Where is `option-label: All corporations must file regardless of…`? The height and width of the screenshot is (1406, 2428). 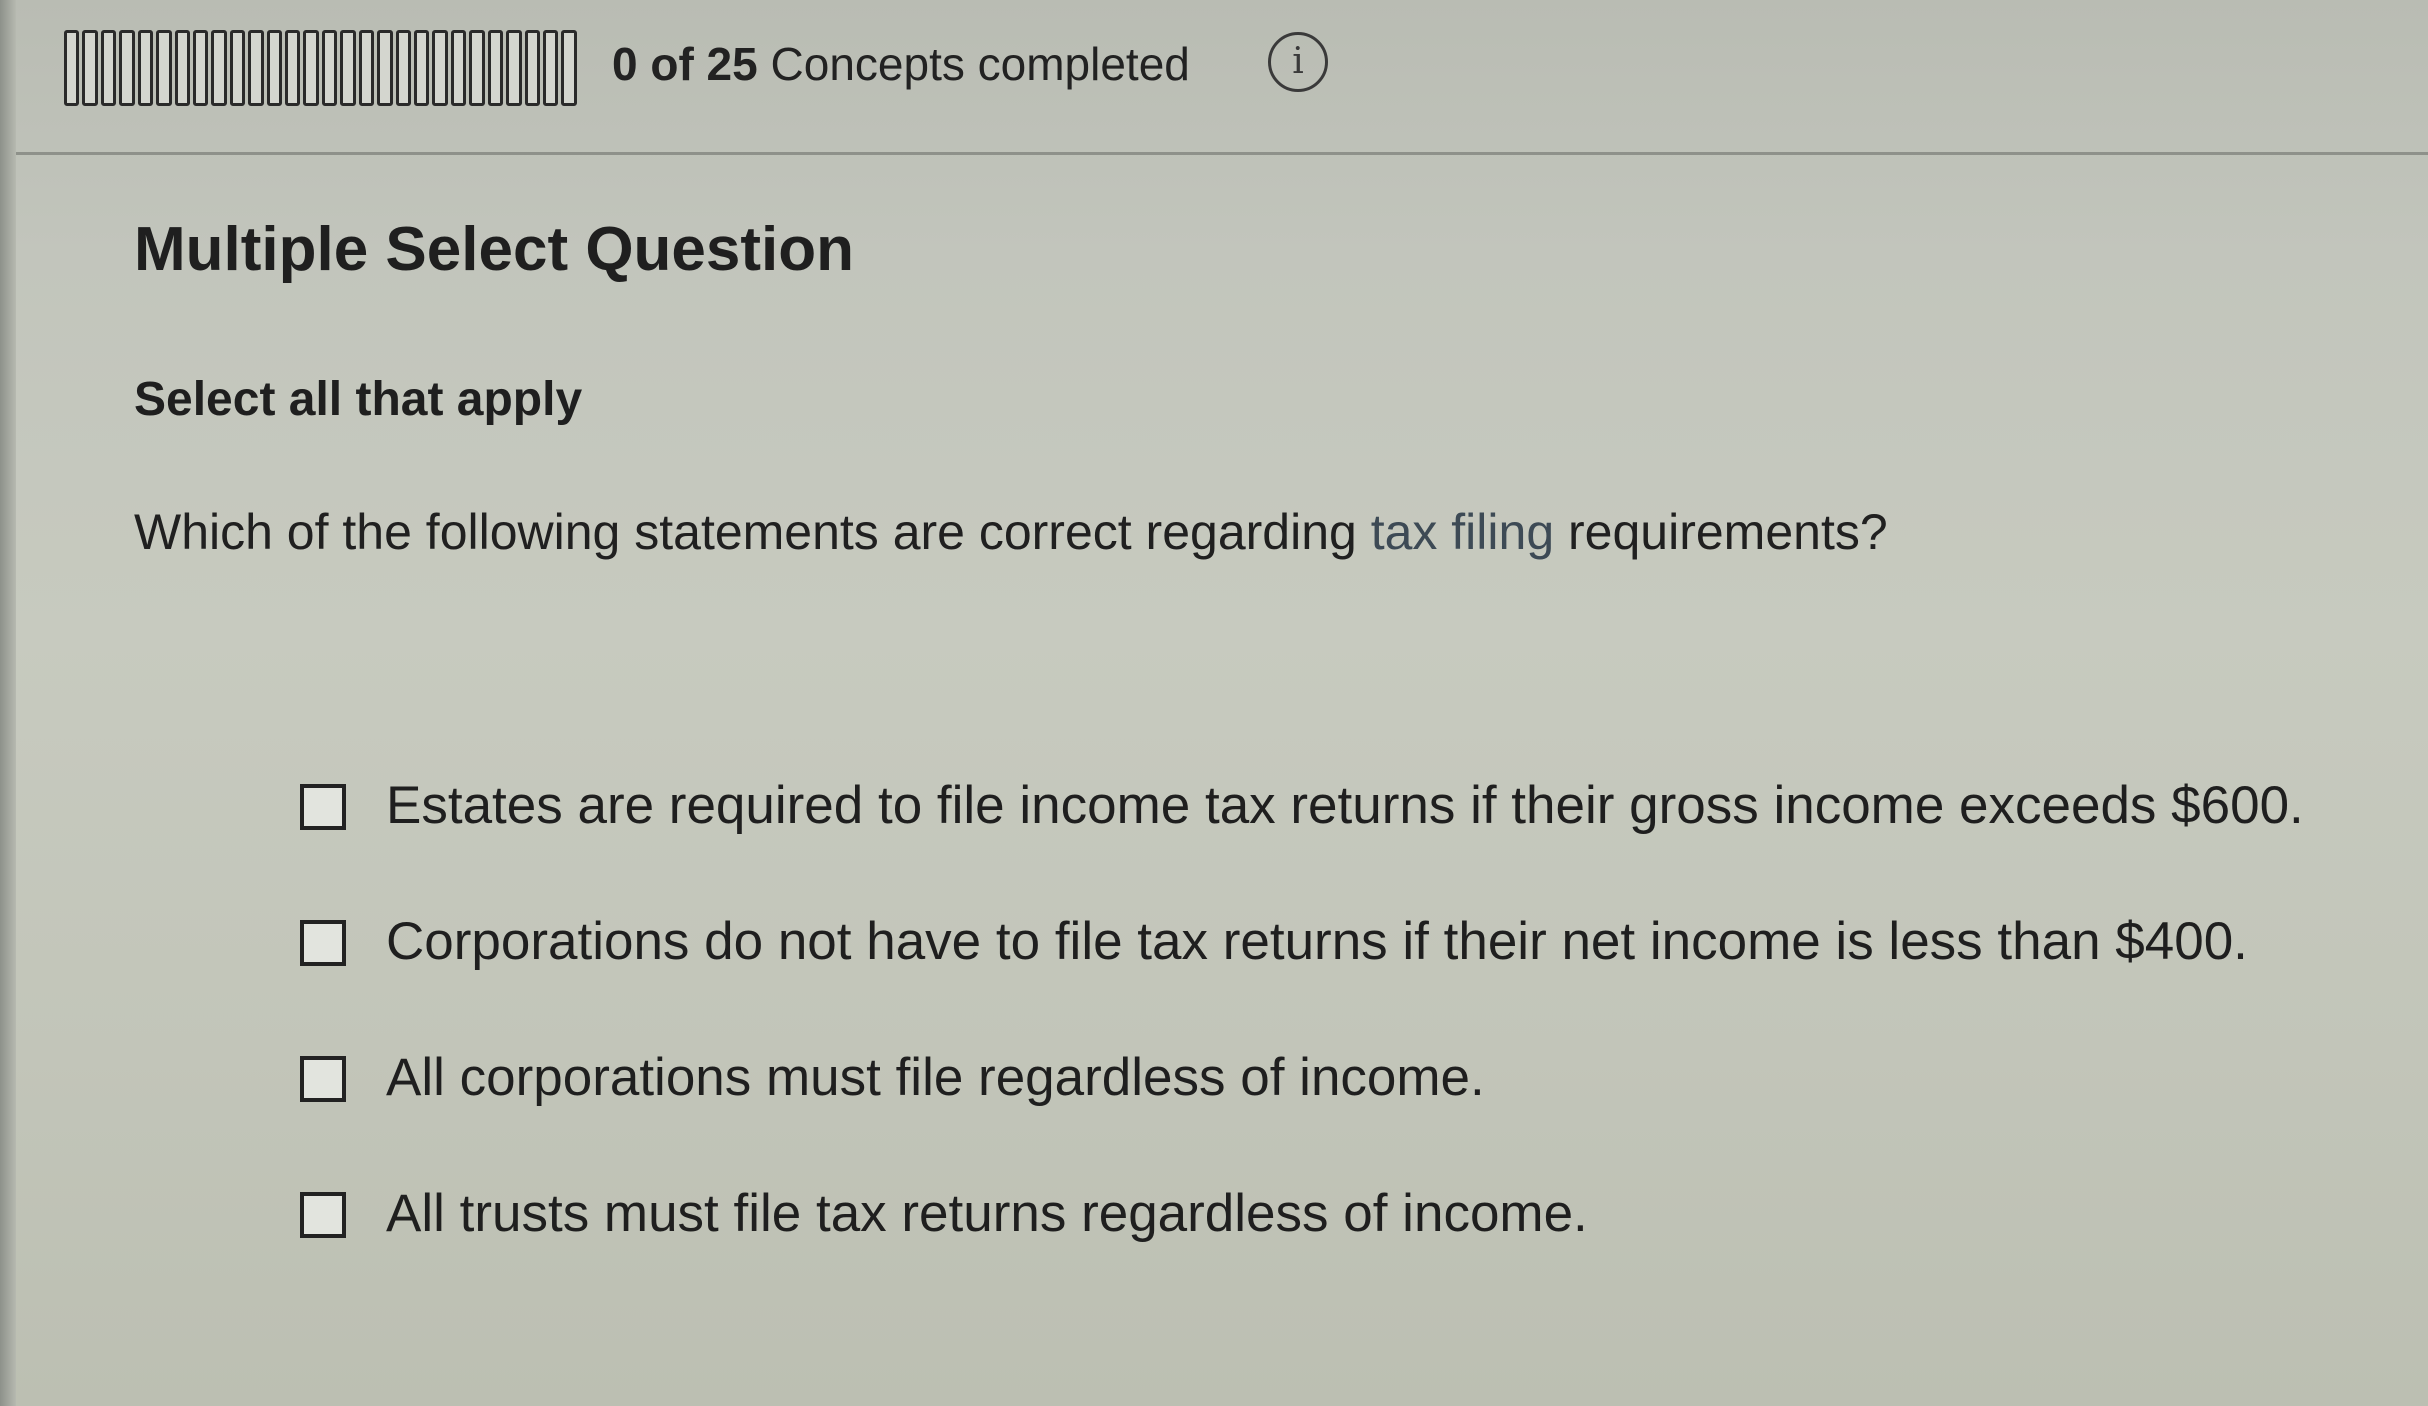 option-label: All corporations must file regardless of… is located at coordinates (935, 1078).